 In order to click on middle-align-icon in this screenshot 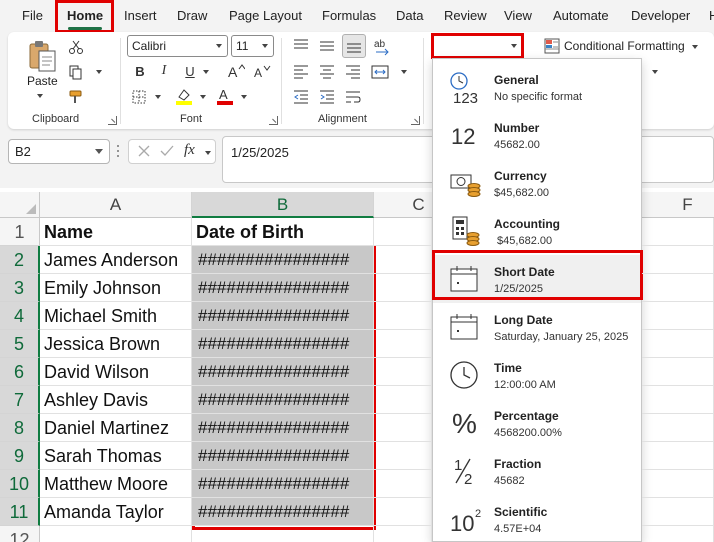, I will do `click(327, 46)`.